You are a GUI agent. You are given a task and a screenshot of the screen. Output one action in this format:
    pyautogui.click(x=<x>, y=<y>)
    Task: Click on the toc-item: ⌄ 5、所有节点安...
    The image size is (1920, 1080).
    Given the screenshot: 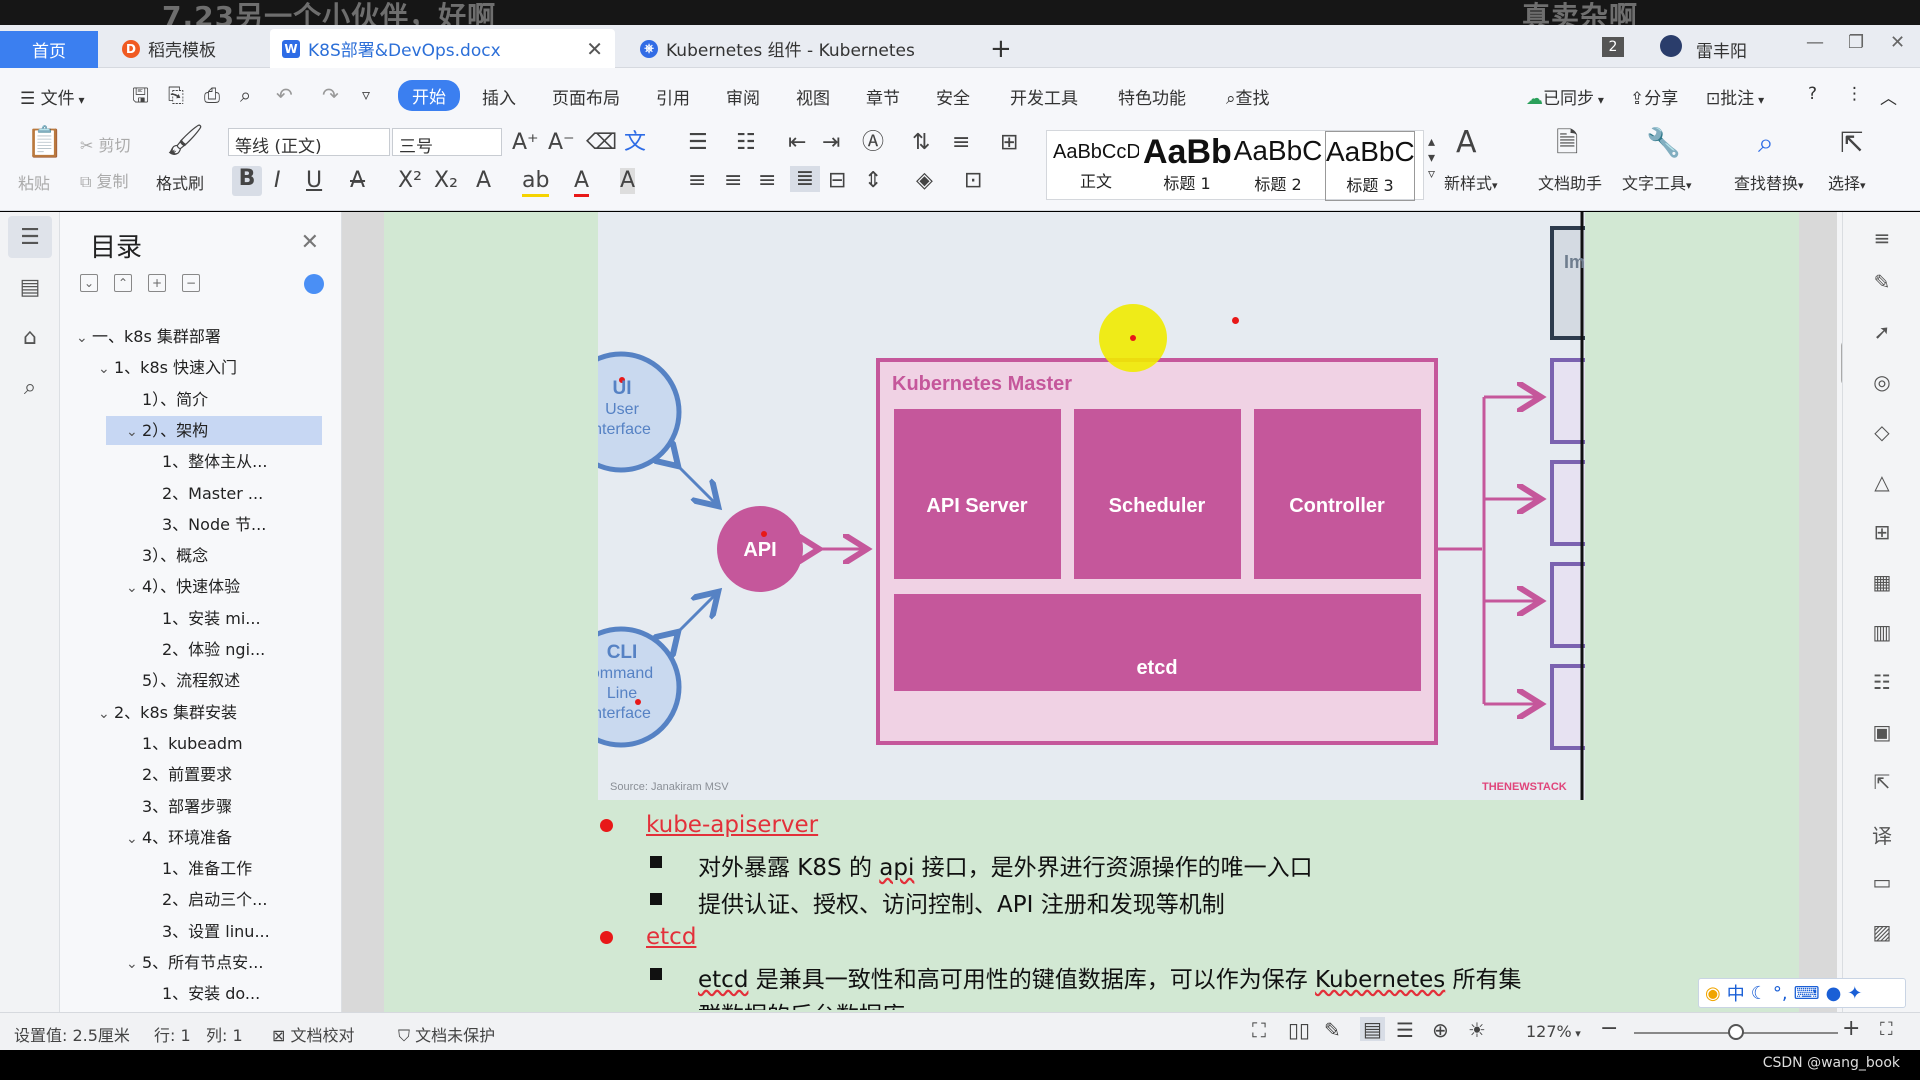 What is the action you would take?
    pyautogui.click(x=199, y=962)
    